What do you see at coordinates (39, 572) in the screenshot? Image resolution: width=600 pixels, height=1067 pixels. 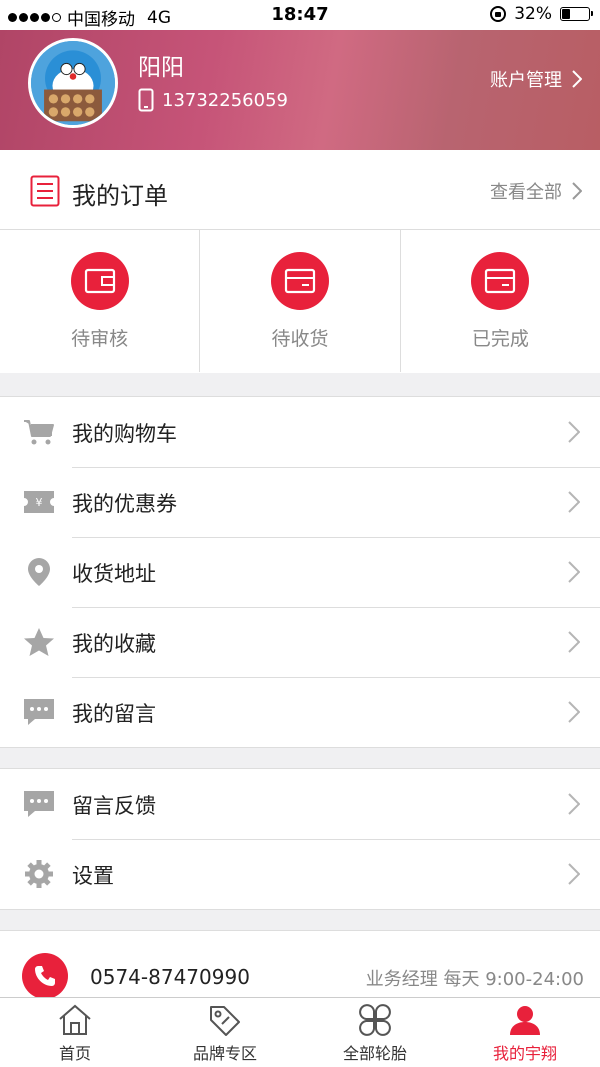 I see `location-pin-icon` at bounding box center [39, 572].